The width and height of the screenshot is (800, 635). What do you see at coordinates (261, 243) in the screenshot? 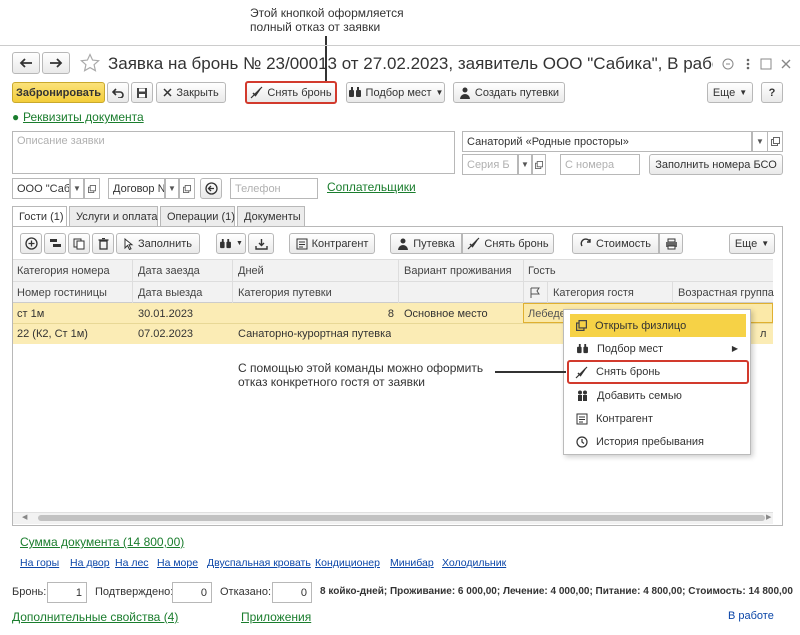
I see `sort-button` at bounding box center [261, 243].